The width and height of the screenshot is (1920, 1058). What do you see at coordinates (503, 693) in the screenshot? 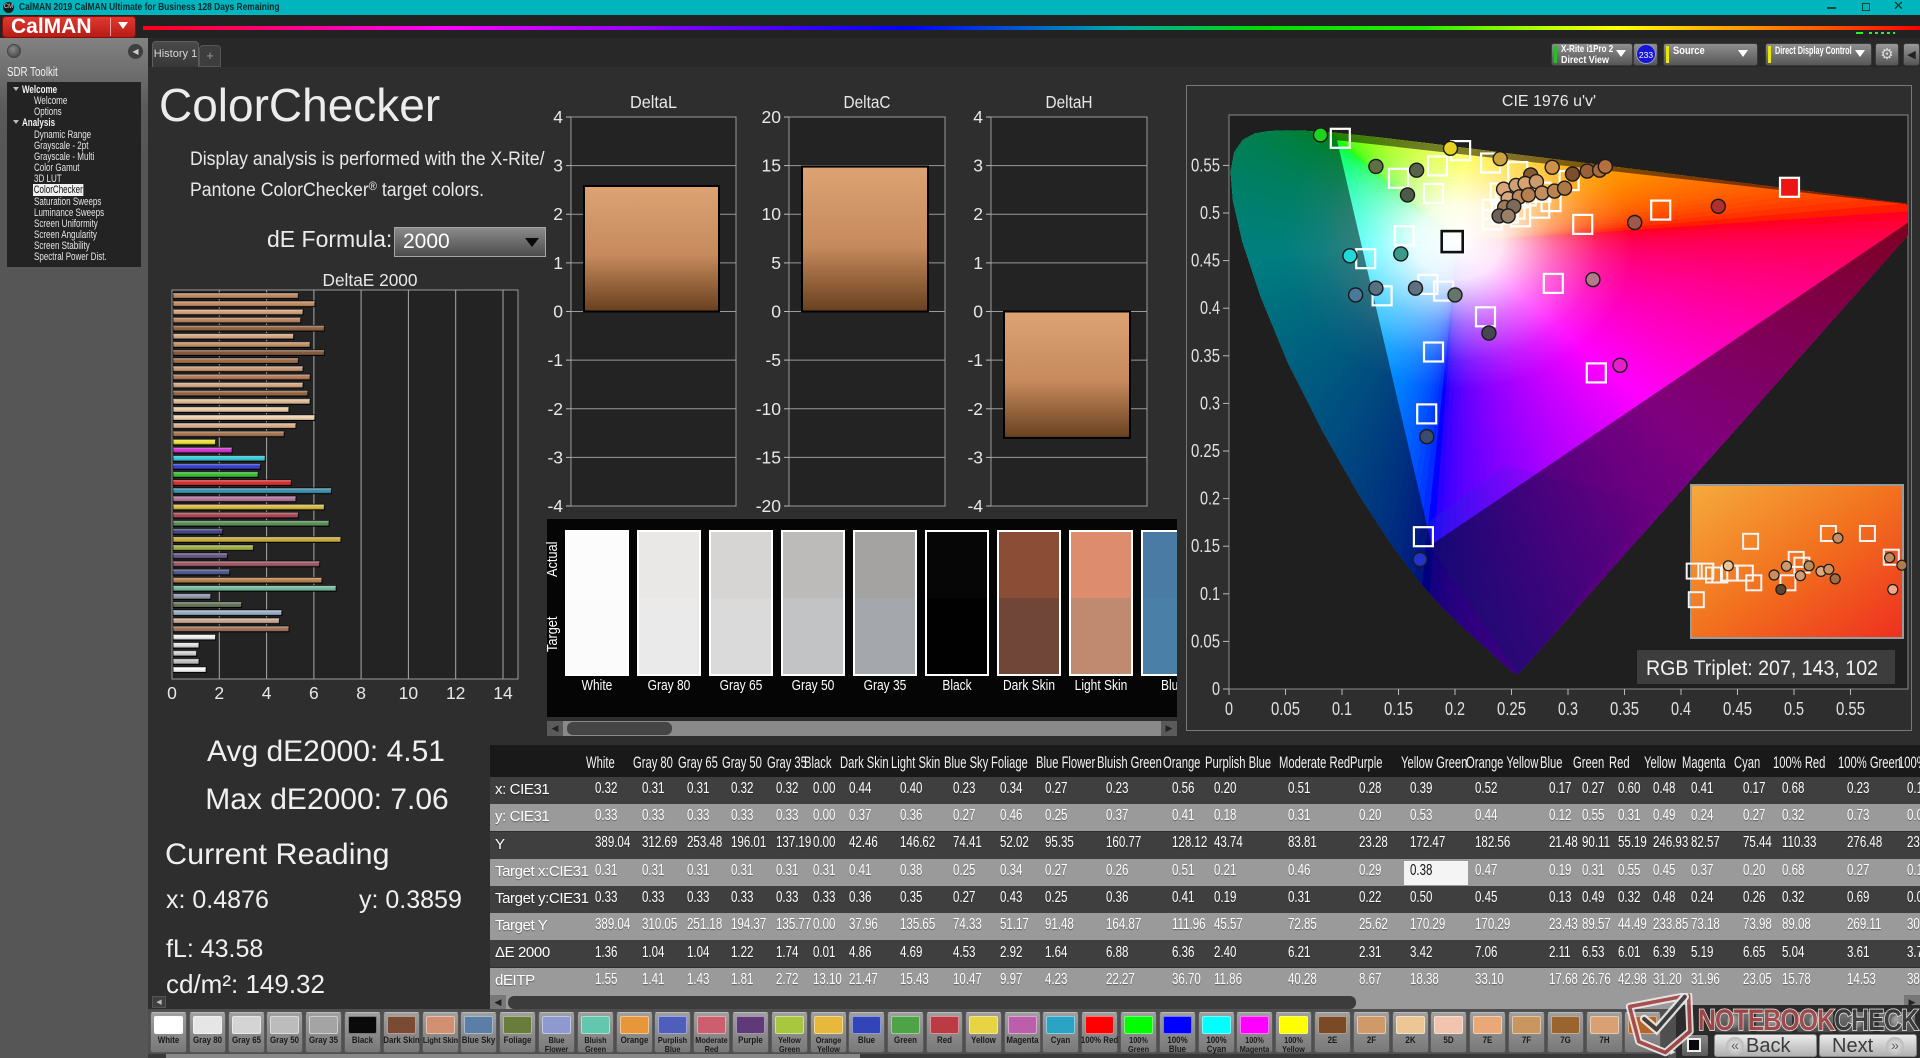
I see `svg-text: 14` at bounding box center [503, 693].